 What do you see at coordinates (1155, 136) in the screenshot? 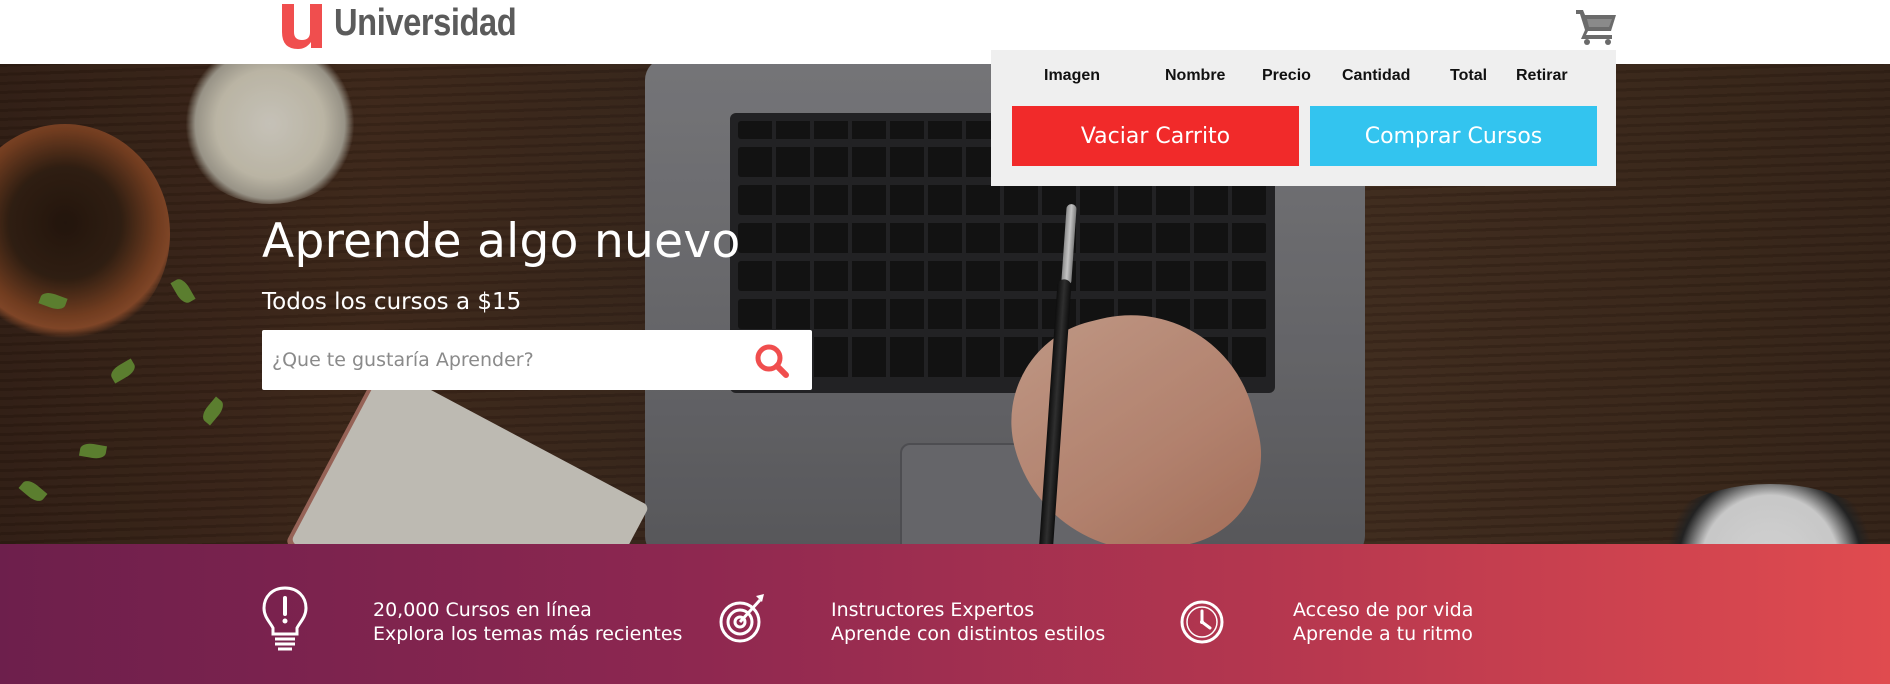
I see `empty-cart-button: Vaciar Carrito` at bounding box center [1155, 136].